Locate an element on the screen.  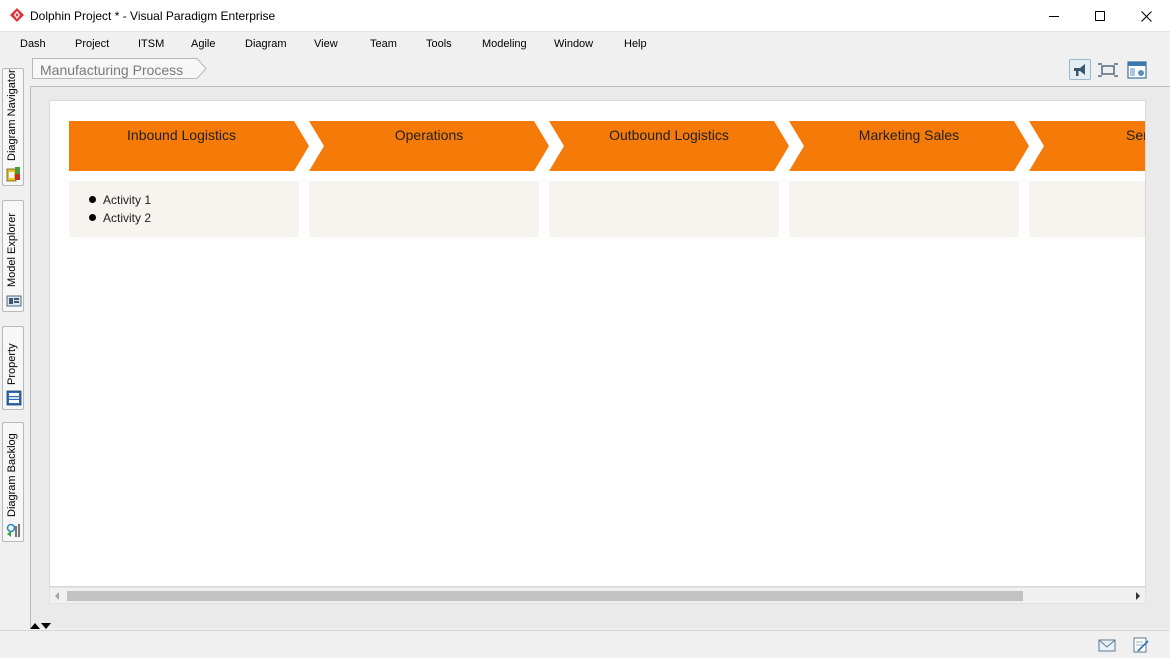
maximize-icon is located at coordinates (1099, 15).